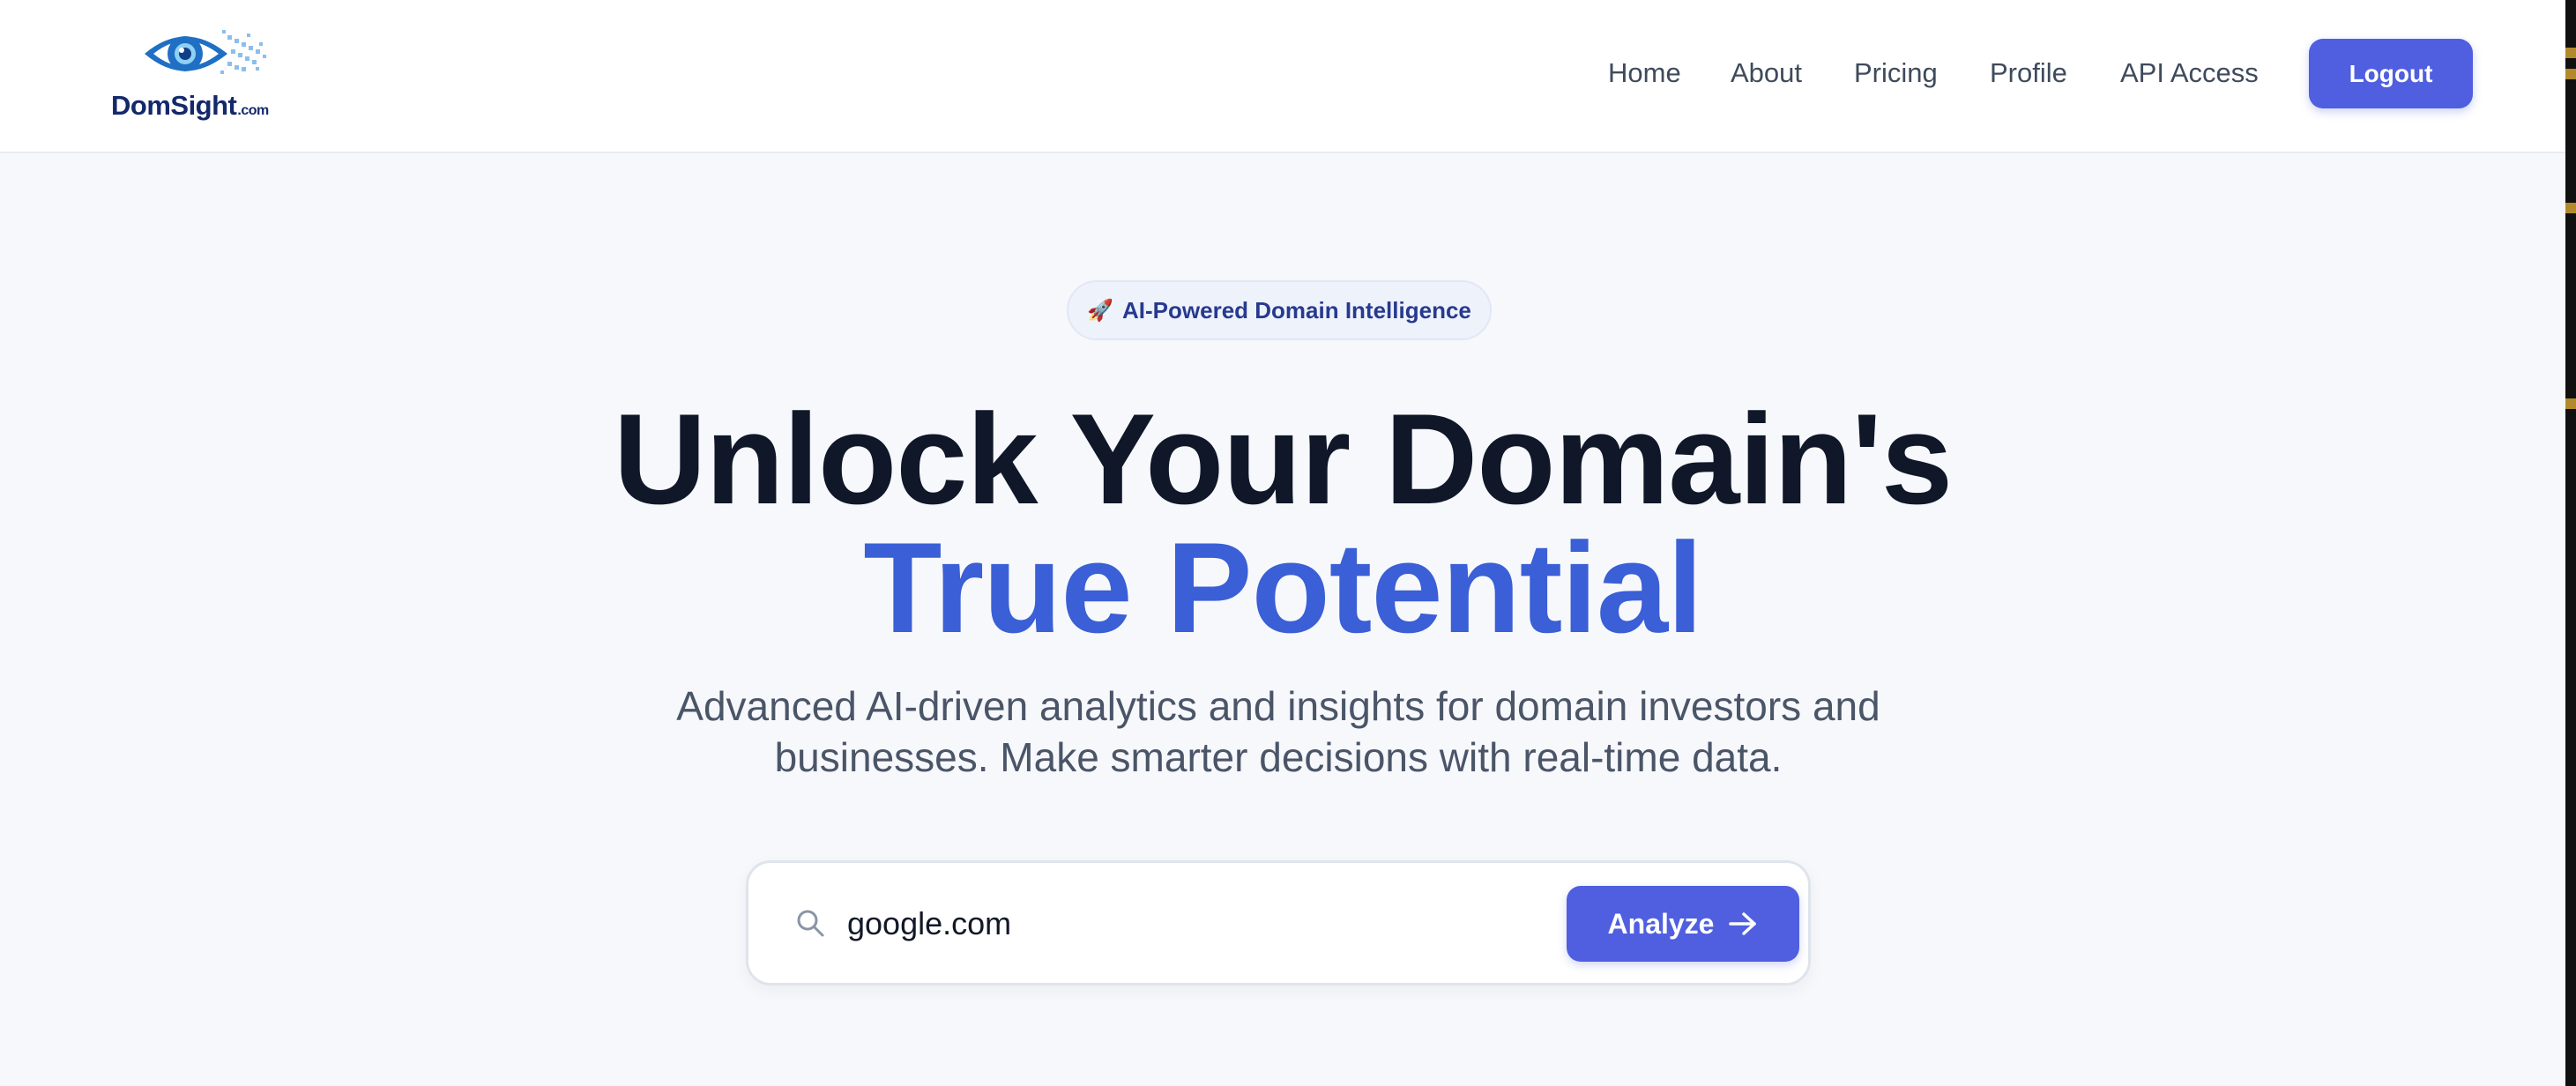 This screenshot has height=1086, width=2576. Describe the element at coordinates (1766, 73) in the screenshot. I see `nav-link-about: About` at that location.